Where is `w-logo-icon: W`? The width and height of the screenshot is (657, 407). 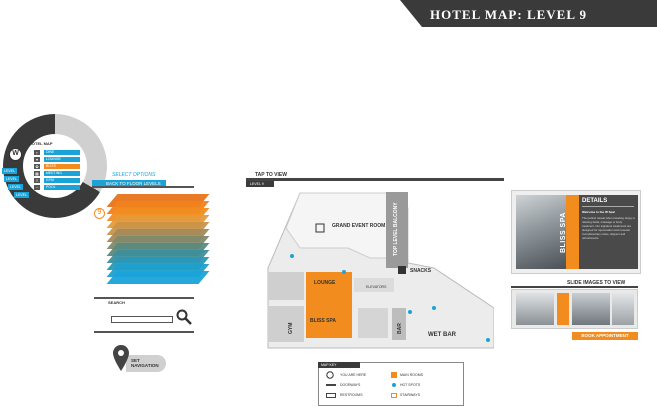 w-logo-icon: W is located at coordinates (15, 154).